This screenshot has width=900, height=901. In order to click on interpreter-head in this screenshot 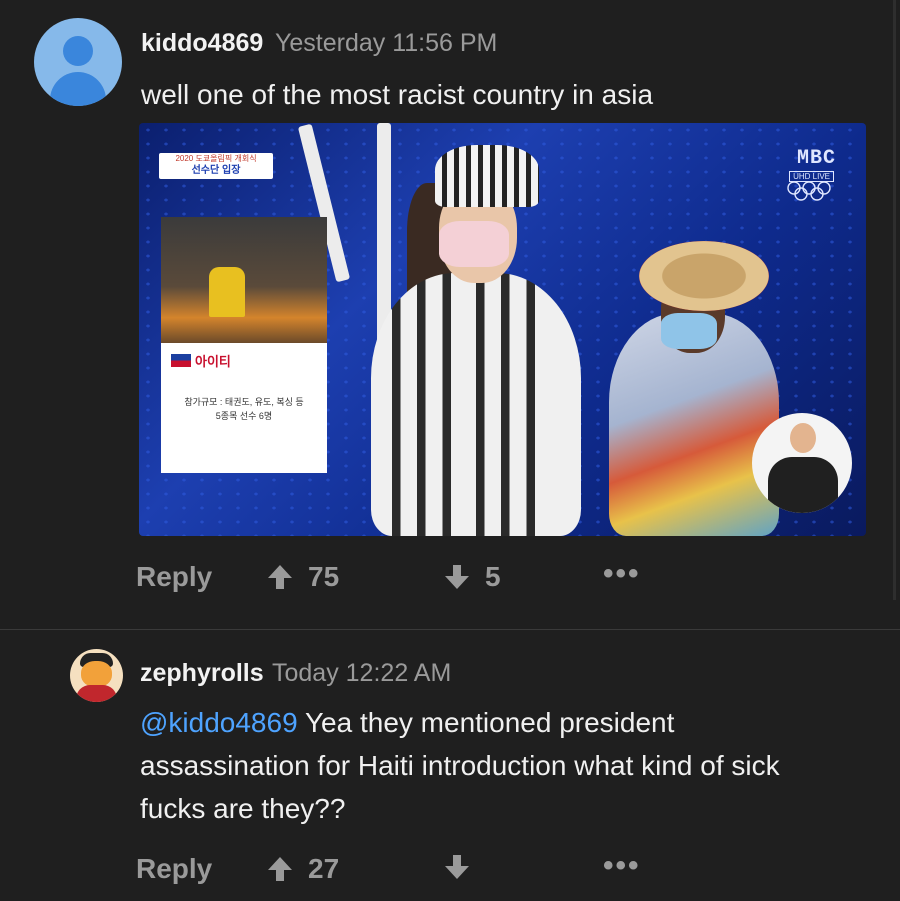, I will do `click(803, 438)`.